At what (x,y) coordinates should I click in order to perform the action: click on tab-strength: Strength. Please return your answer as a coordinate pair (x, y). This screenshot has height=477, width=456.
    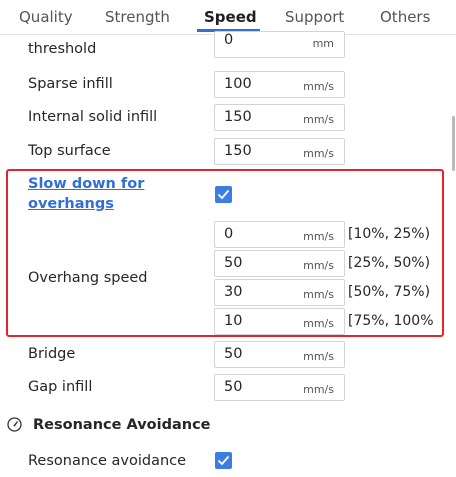
    Looking at the image, I should click on (137, 17).